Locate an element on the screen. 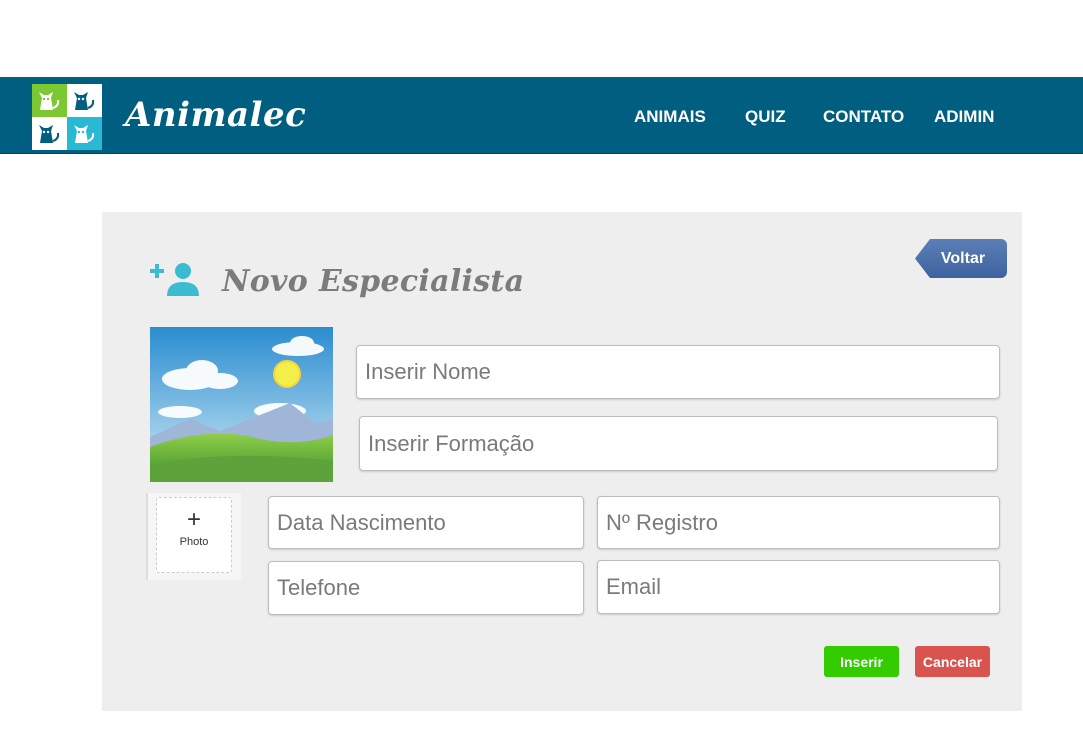 This screenshot has height=747, width=1083. phone-input is located at coordinates (426, 588).